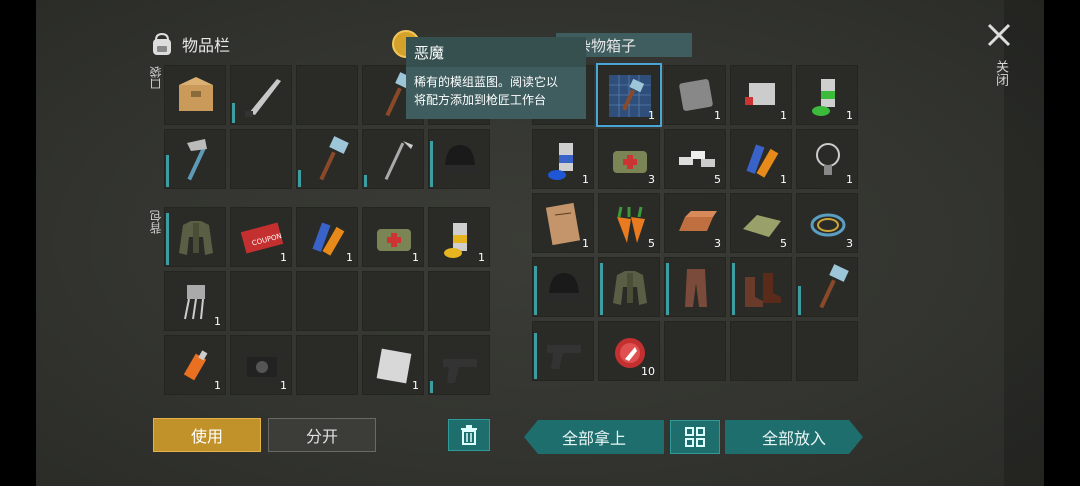 Image resolution: width=1080 pixels, height=486 pixels. I want to click on take-all-button: 全部拿上, so click(594, 437).